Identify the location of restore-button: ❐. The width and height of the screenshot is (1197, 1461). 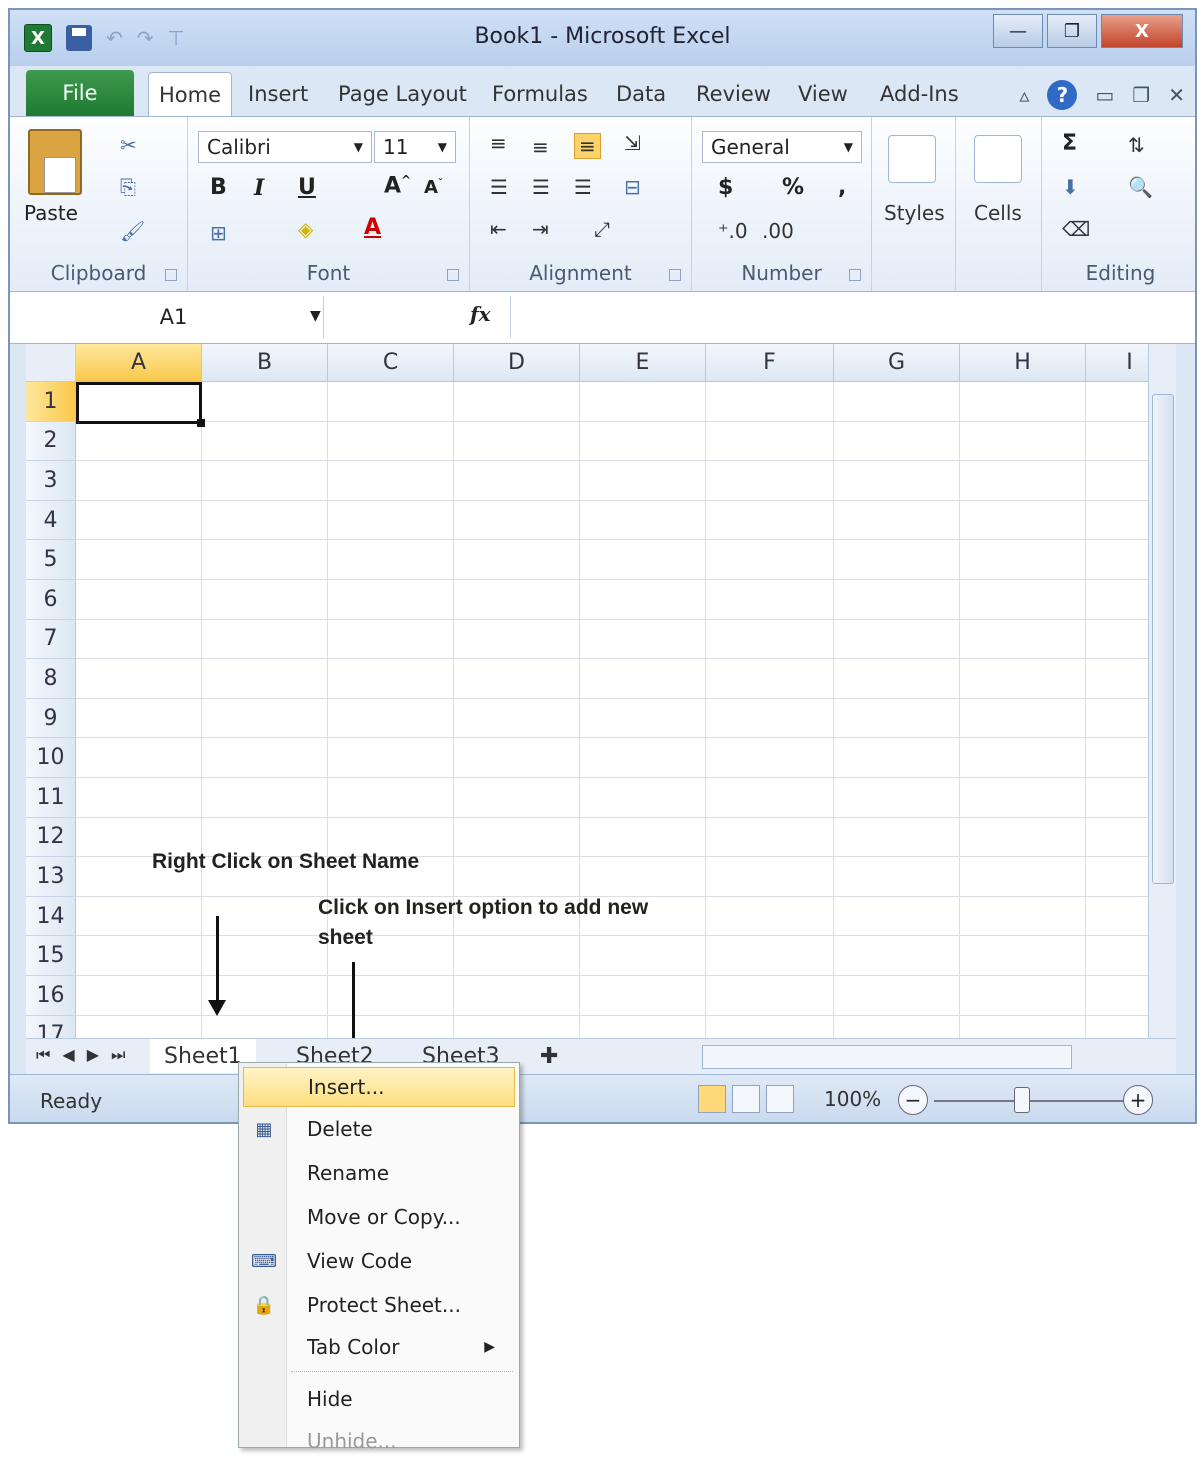
(1072, 31).